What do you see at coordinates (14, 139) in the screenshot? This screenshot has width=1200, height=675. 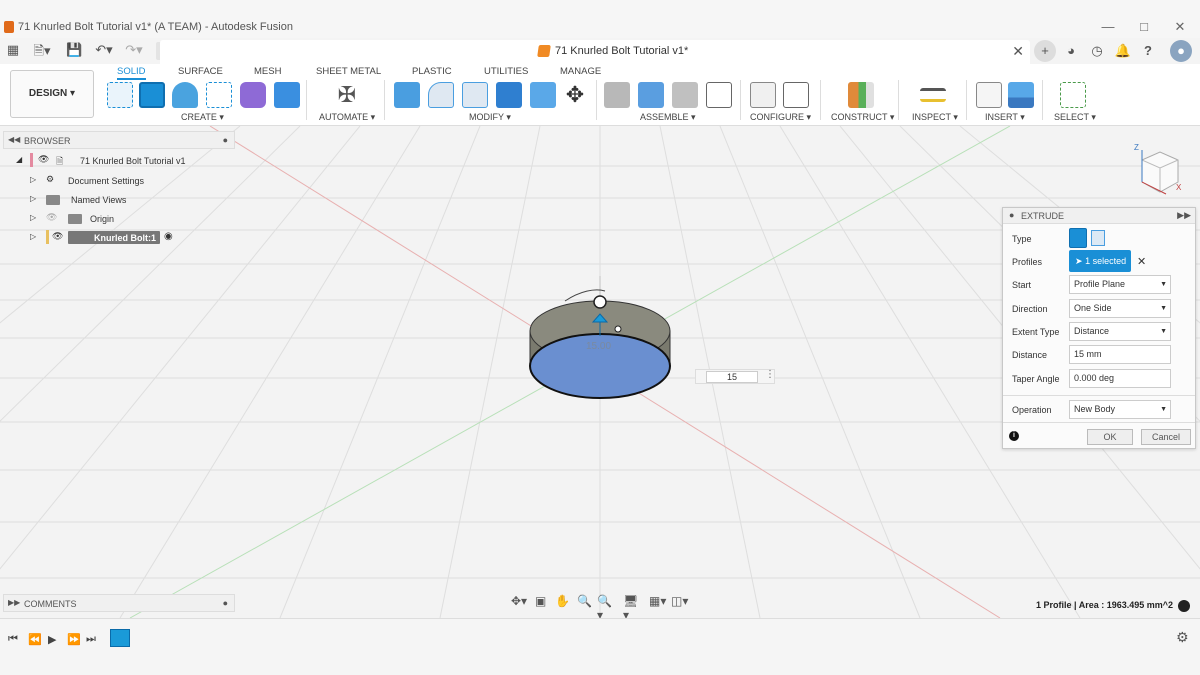 I see `collapse-panel-icon: ◀◀` at bounding box center [14, 139].